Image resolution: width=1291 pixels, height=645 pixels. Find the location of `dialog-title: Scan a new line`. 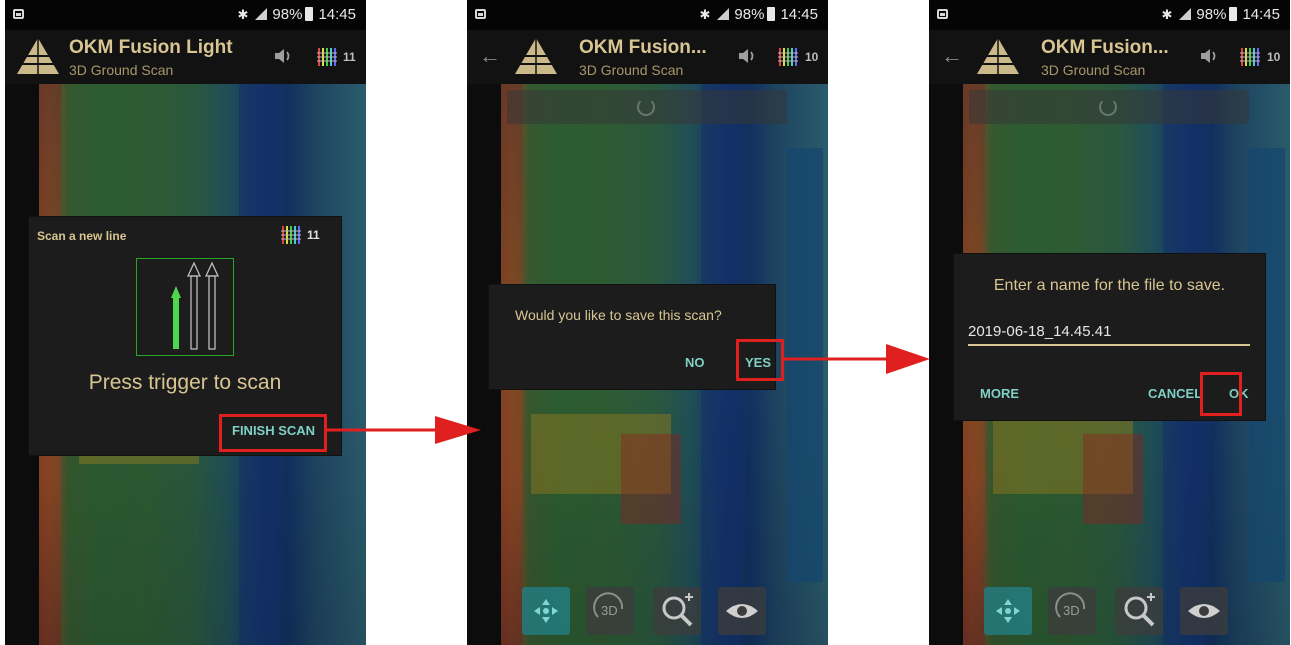

dialog-title: Scan a new line is located at coordinates (82, 236).